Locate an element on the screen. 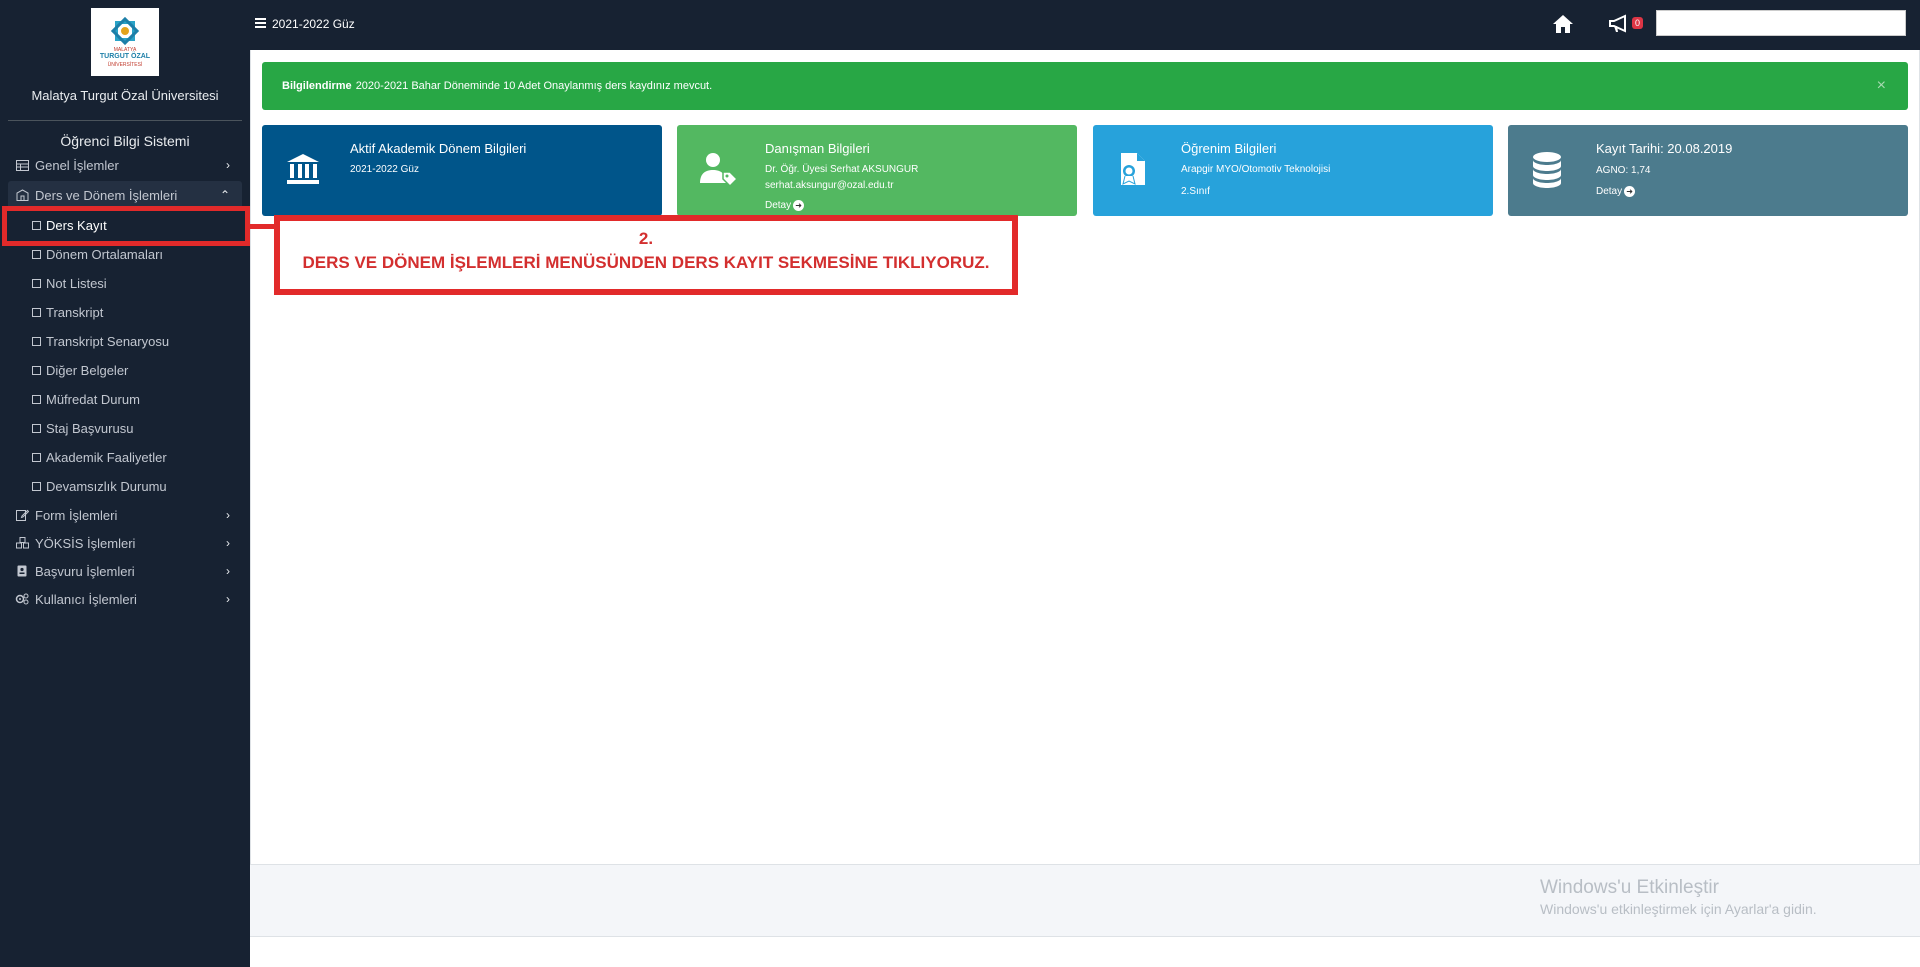 This screenshot has width=1920, height=967. card-title: Danışman Bilgileri is located at coordinates (817, 148).